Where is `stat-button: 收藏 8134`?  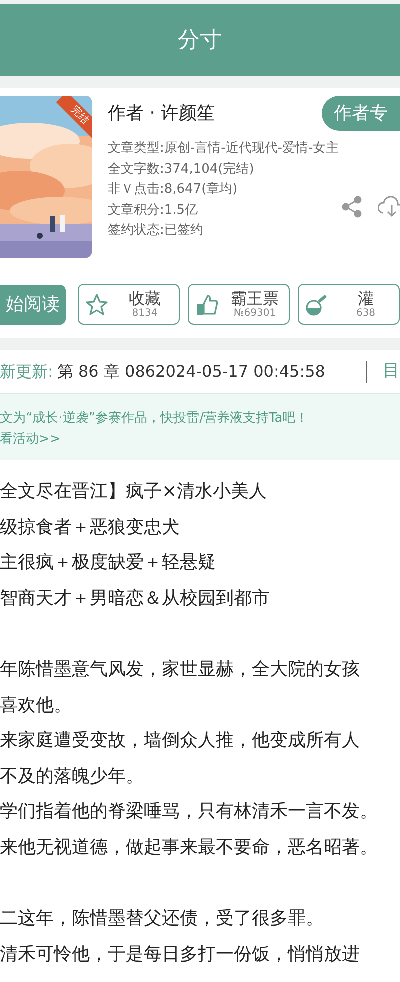
stat-button: 收藏 8134 is located at coordinates (129, 304).